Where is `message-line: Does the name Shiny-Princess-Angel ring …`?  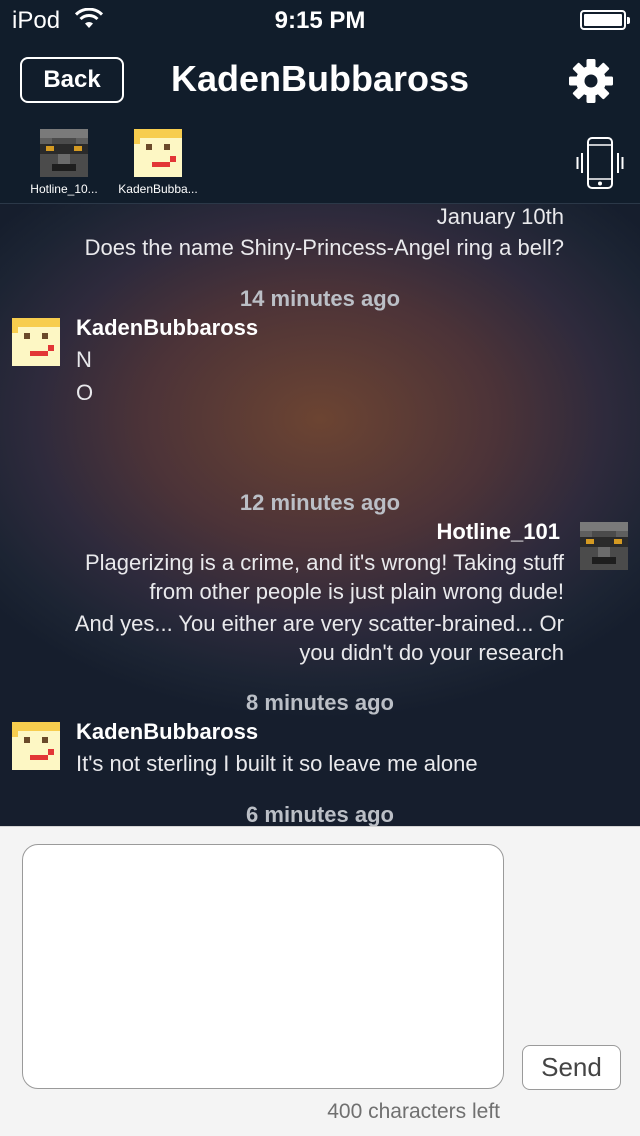
message-line: Does the name Shiny-Princess-Angel ring … is located at coordinates (324, 247).